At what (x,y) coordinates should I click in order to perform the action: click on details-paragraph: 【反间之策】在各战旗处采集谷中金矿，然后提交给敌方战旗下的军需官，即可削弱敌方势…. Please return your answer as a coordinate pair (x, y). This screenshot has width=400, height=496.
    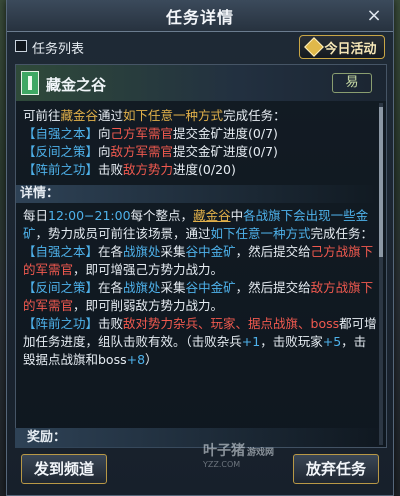
    Looking at the image, I should click on (198, 296).